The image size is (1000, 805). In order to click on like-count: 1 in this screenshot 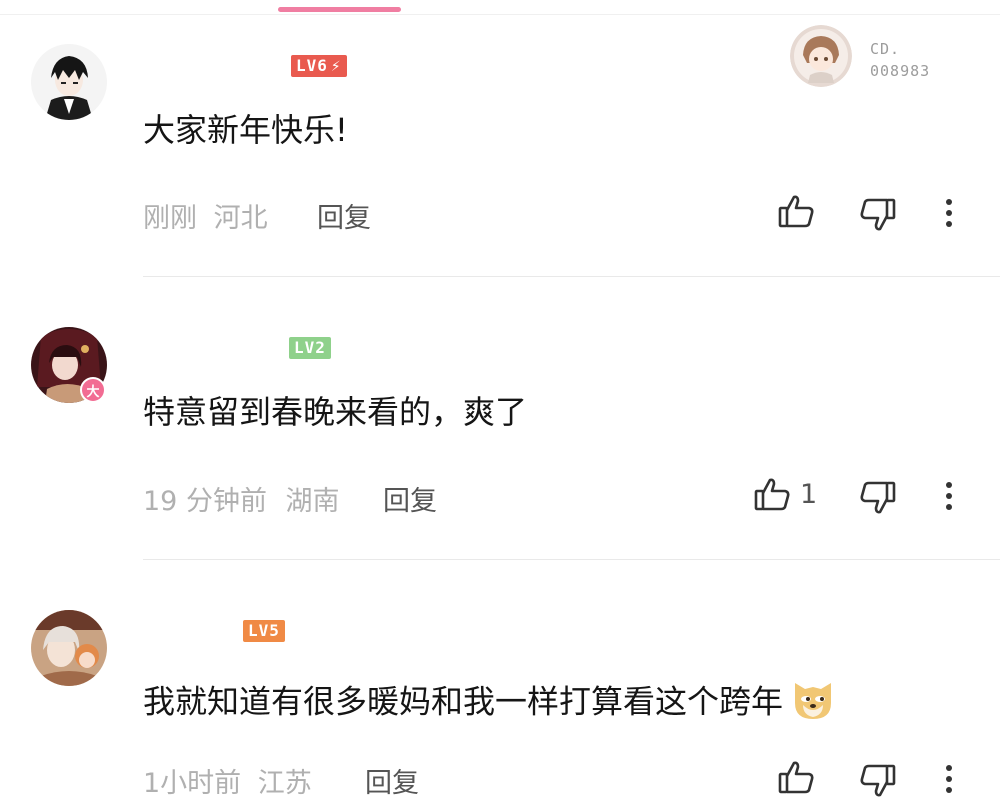, I will do `click(809, 494)`.